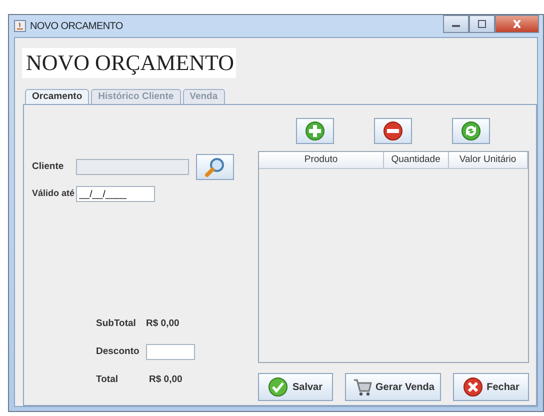 The height and width of the screenshot is (416, 544). Describe the element at coordinates (456, 24) in the screenshot. I see `minimize-button` at that location.